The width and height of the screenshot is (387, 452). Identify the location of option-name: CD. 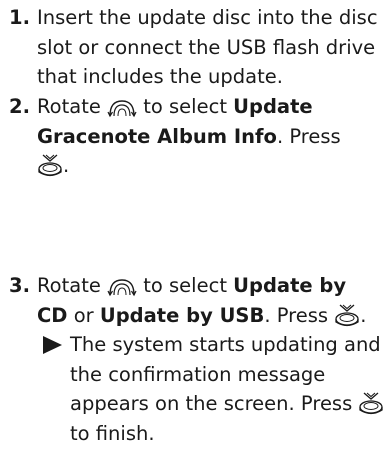
(52, 315).